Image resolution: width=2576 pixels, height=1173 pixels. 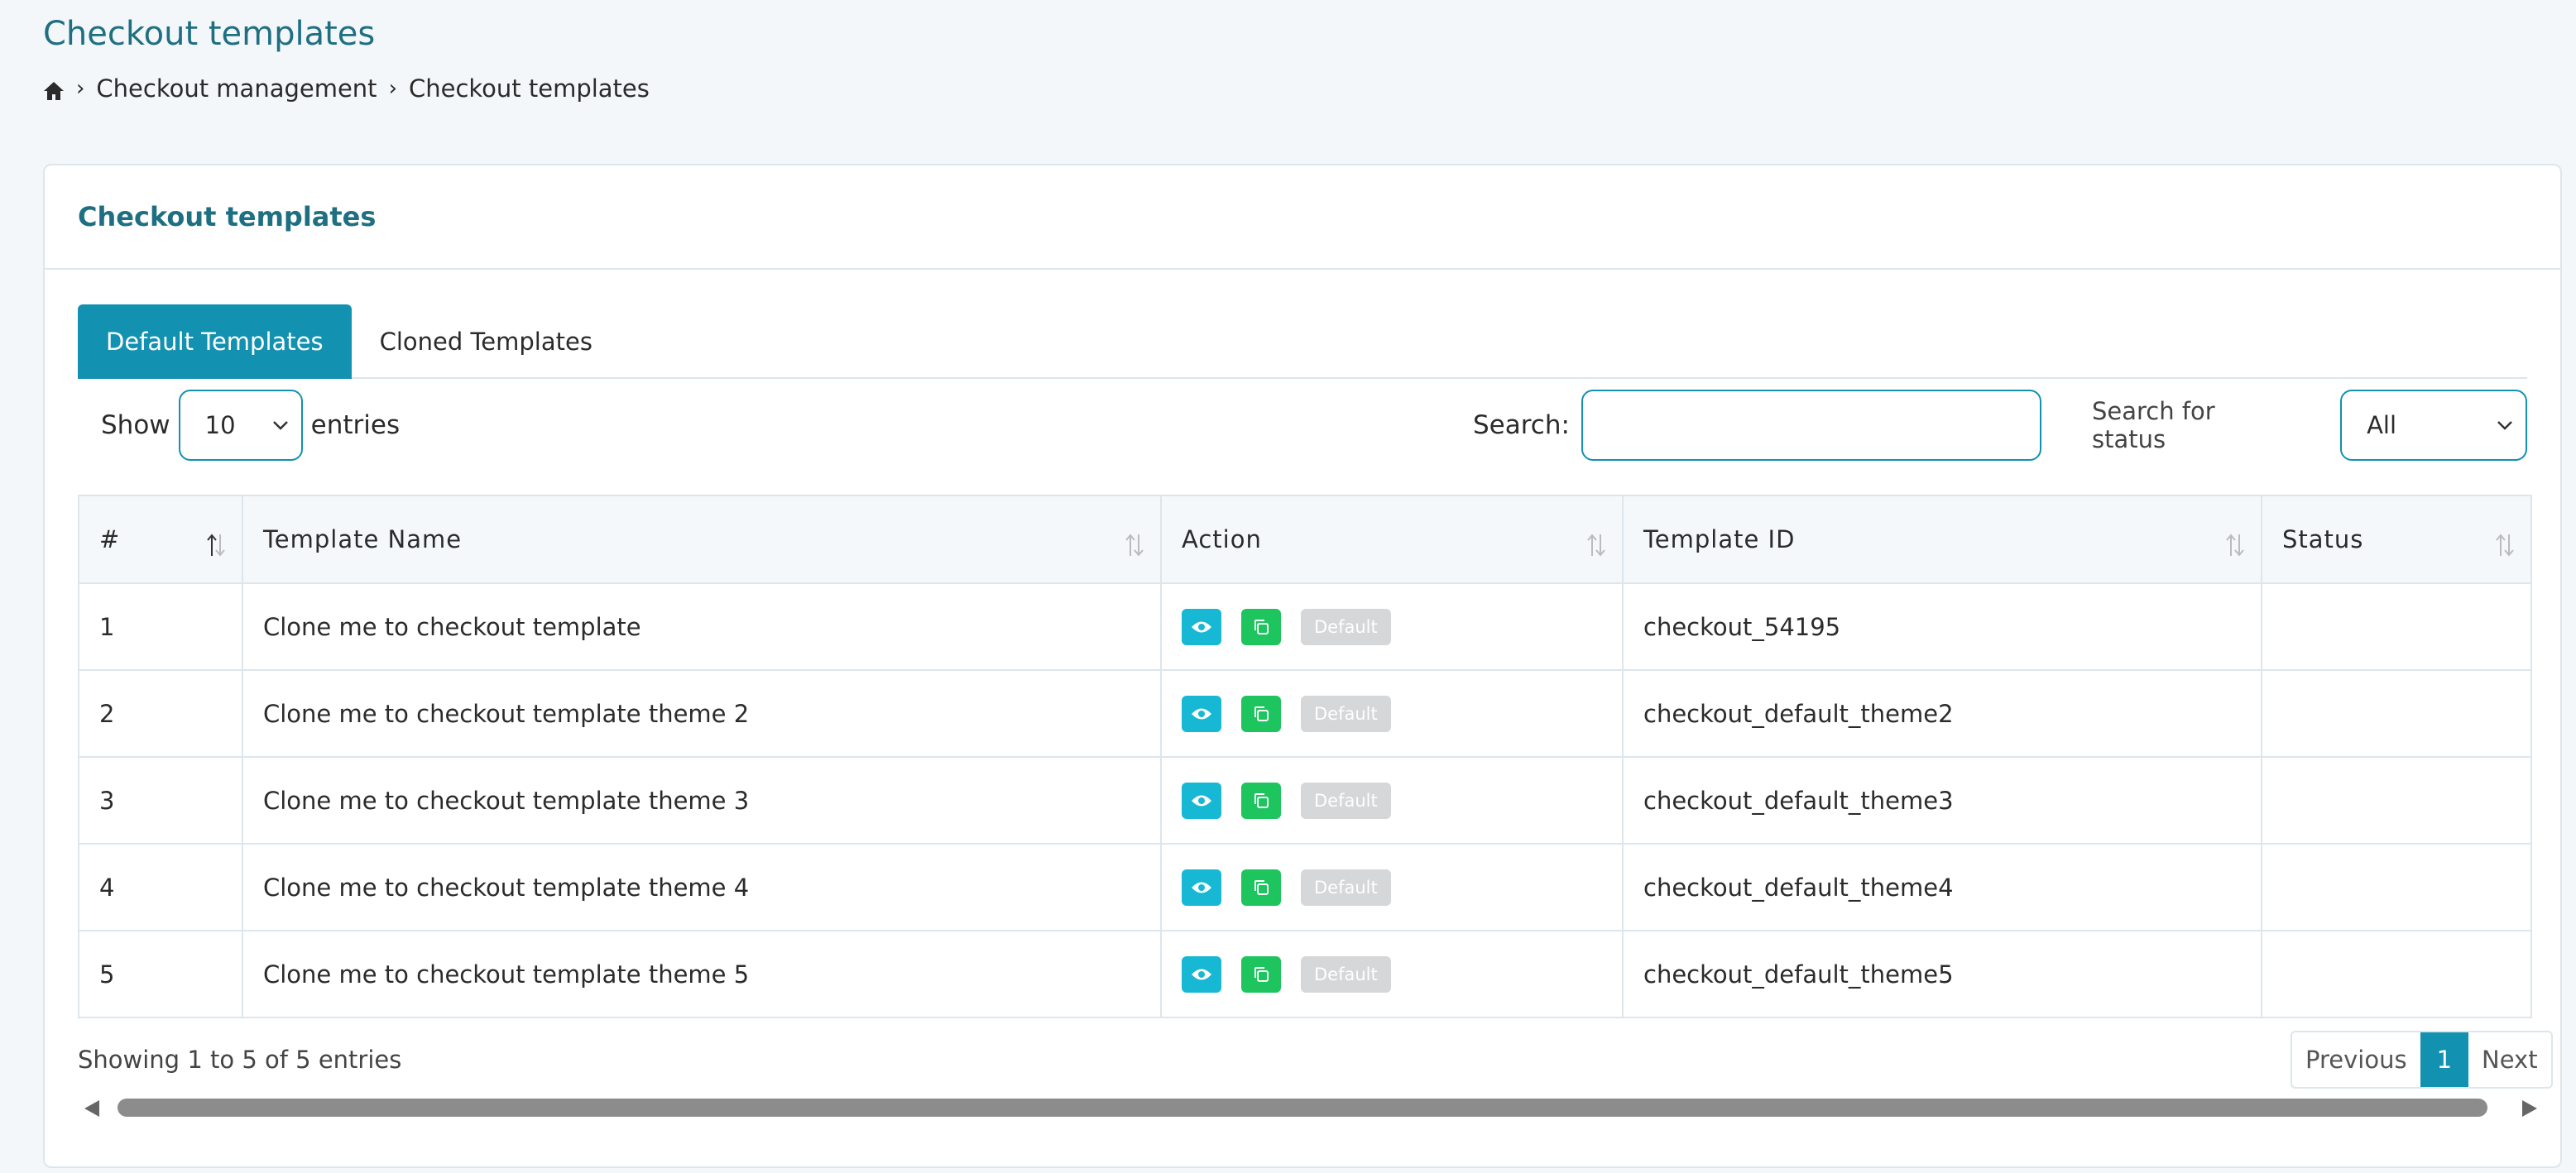 What do you see at coordinates (702, 627) in the screenshot?
I see `cell-template-name: Clone me to checkout template` at bounding box center [702, 627].